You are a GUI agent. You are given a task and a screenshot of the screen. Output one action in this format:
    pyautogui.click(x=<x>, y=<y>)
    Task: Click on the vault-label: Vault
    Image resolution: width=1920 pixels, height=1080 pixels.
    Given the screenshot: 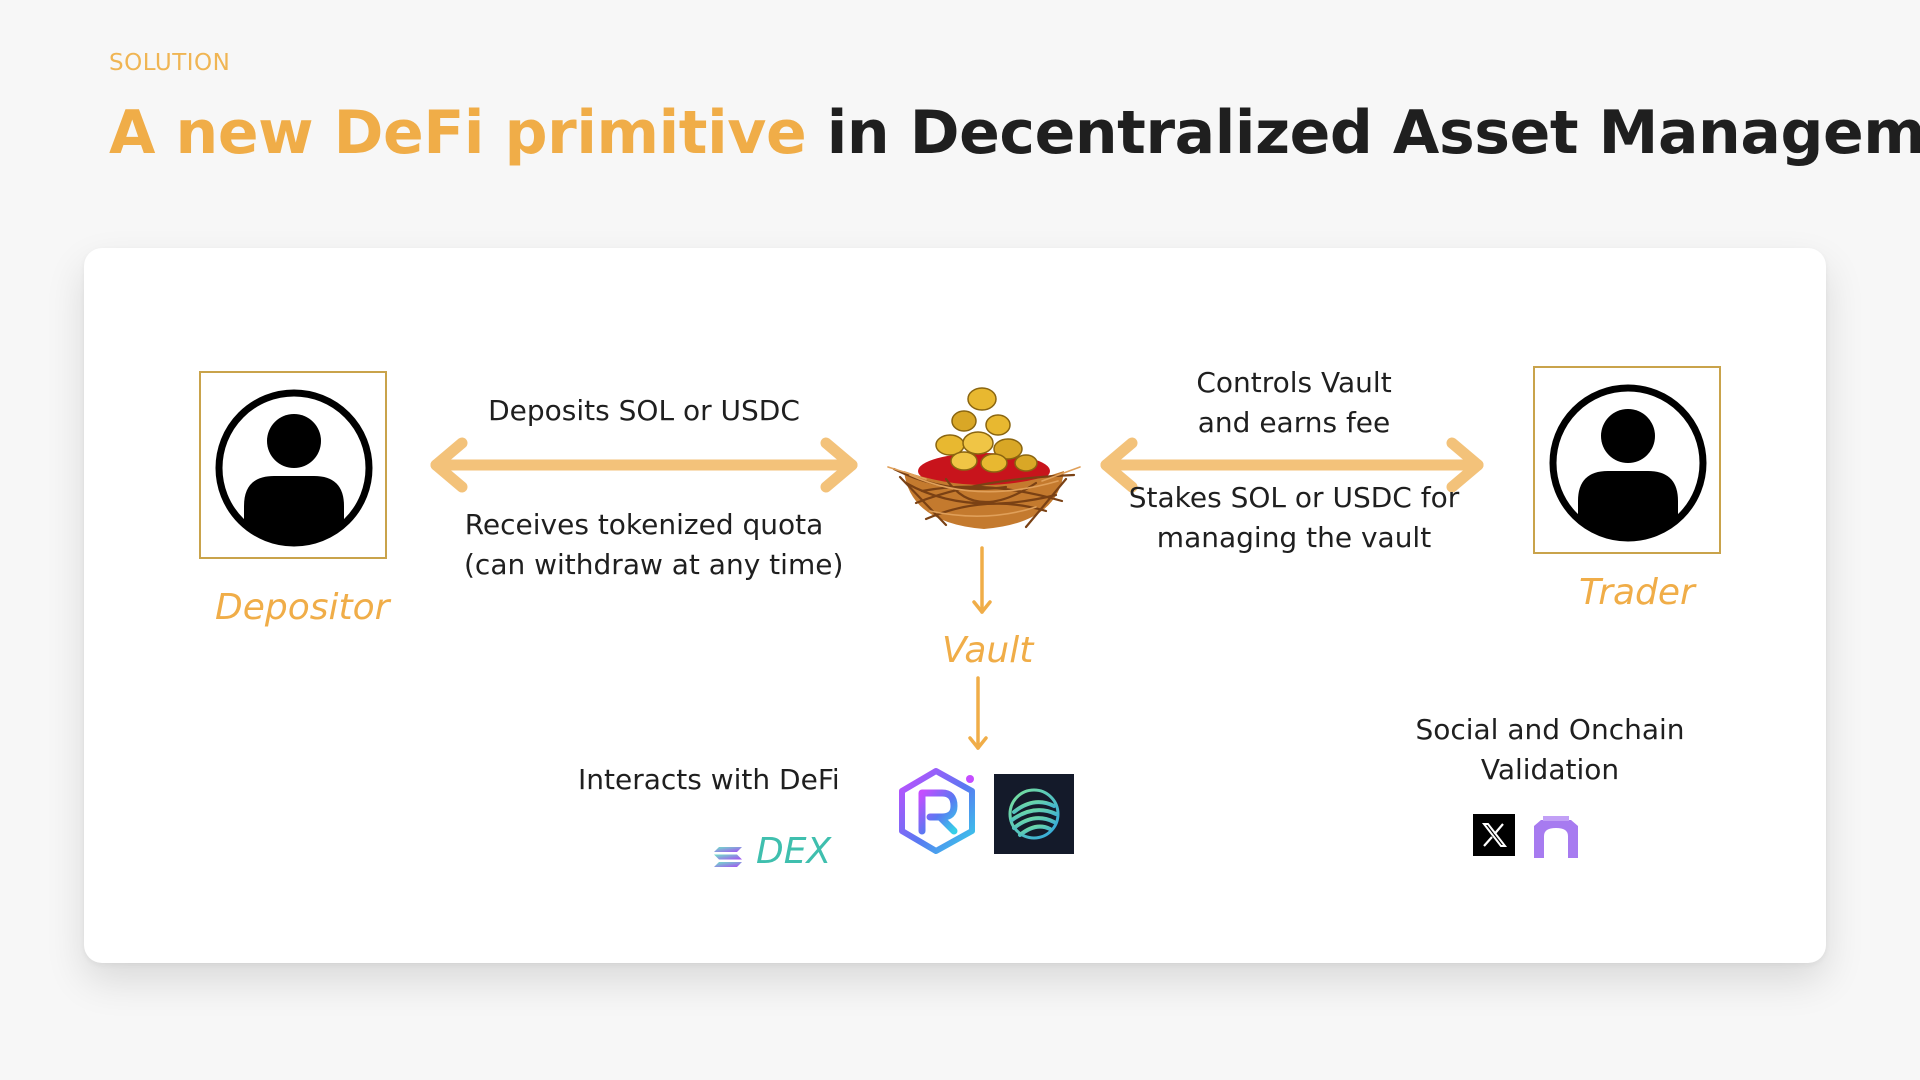 What is the action you would take?
    pyautogui.click(x=988, y=650)
    